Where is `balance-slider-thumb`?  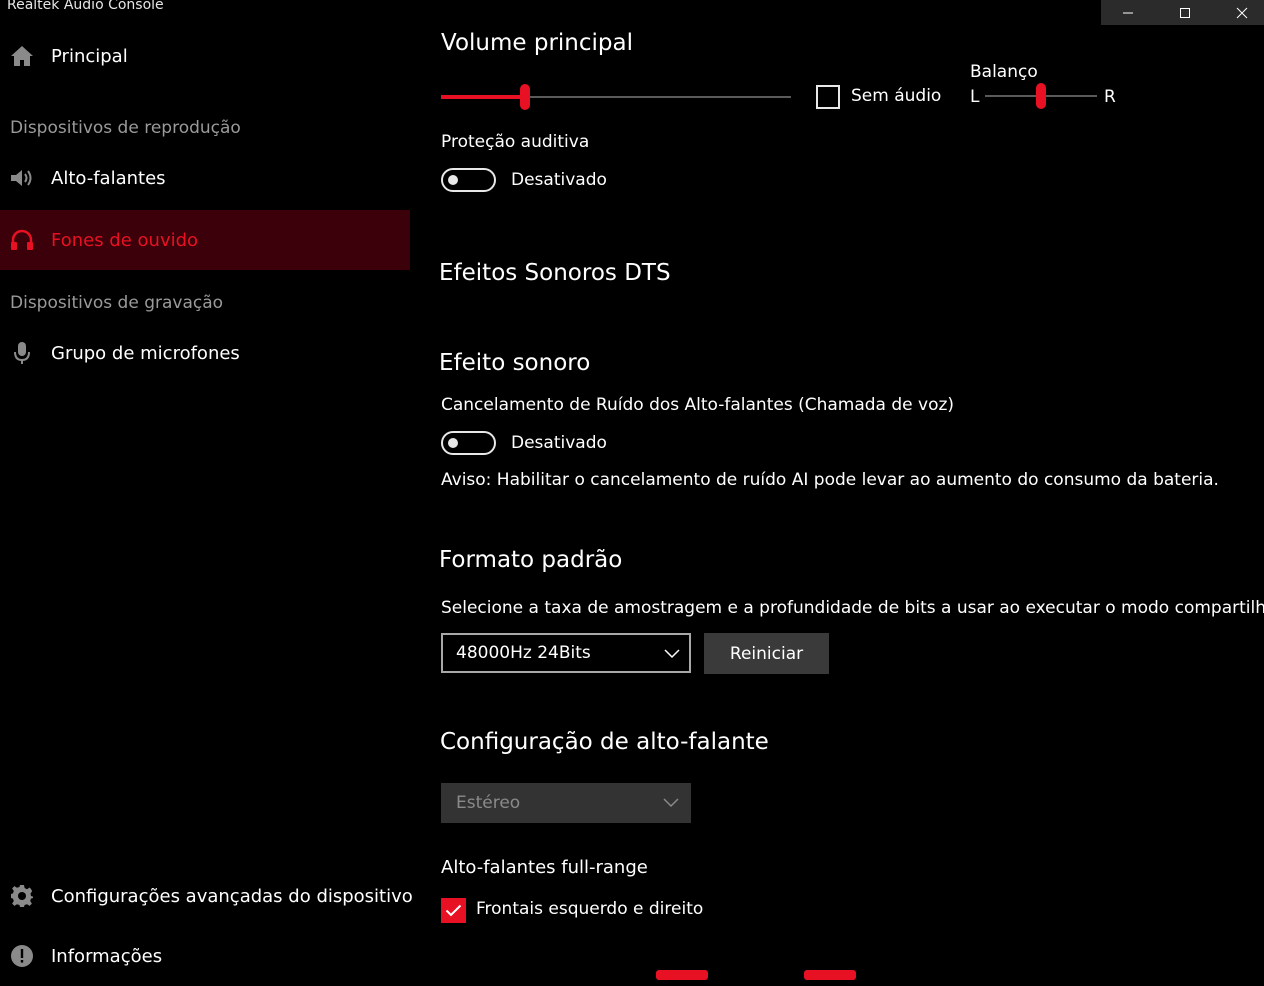
balance-slider-thumb is located at coordinates (1041, 96).